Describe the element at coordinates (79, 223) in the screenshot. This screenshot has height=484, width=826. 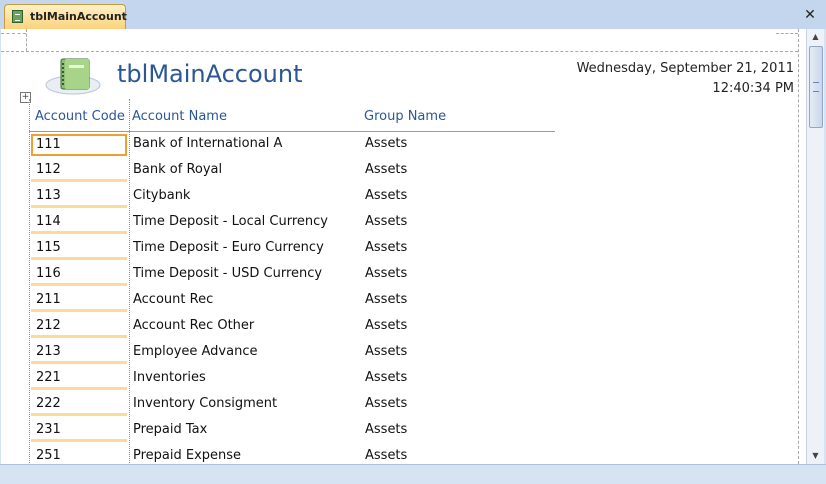
I see `account-code-cell: 114` at that location.